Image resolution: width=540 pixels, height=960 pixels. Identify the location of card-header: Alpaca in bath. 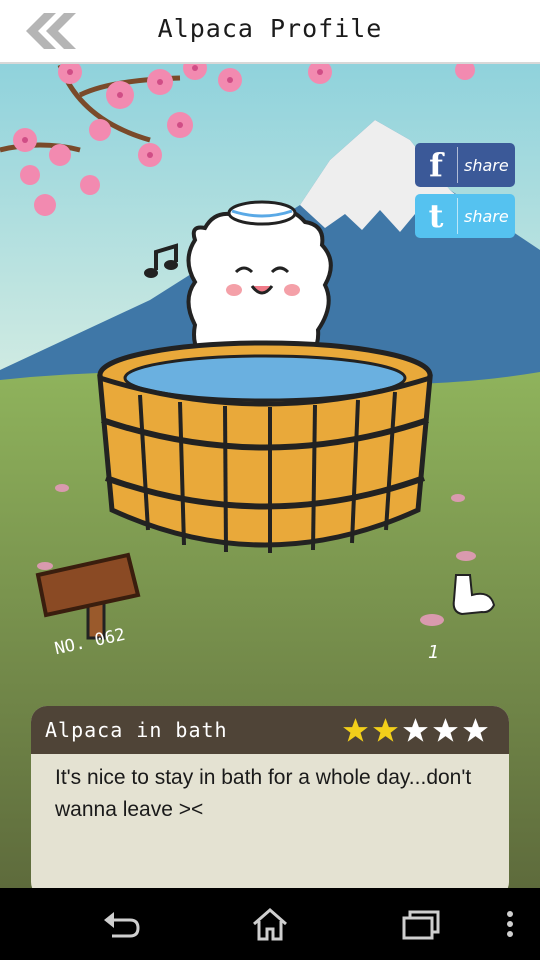
(270, 730).